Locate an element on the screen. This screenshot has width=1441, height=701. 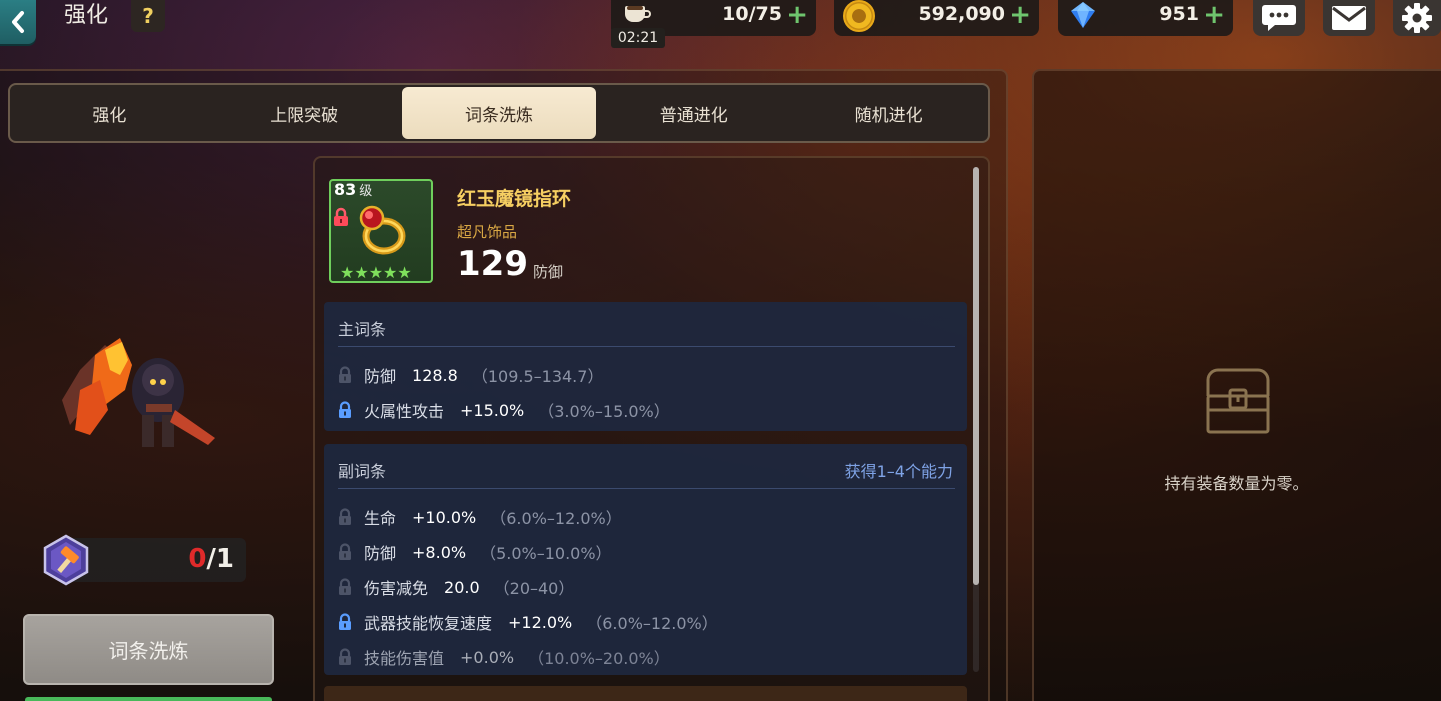
hero-sprite is located at coordinates (138, 392).